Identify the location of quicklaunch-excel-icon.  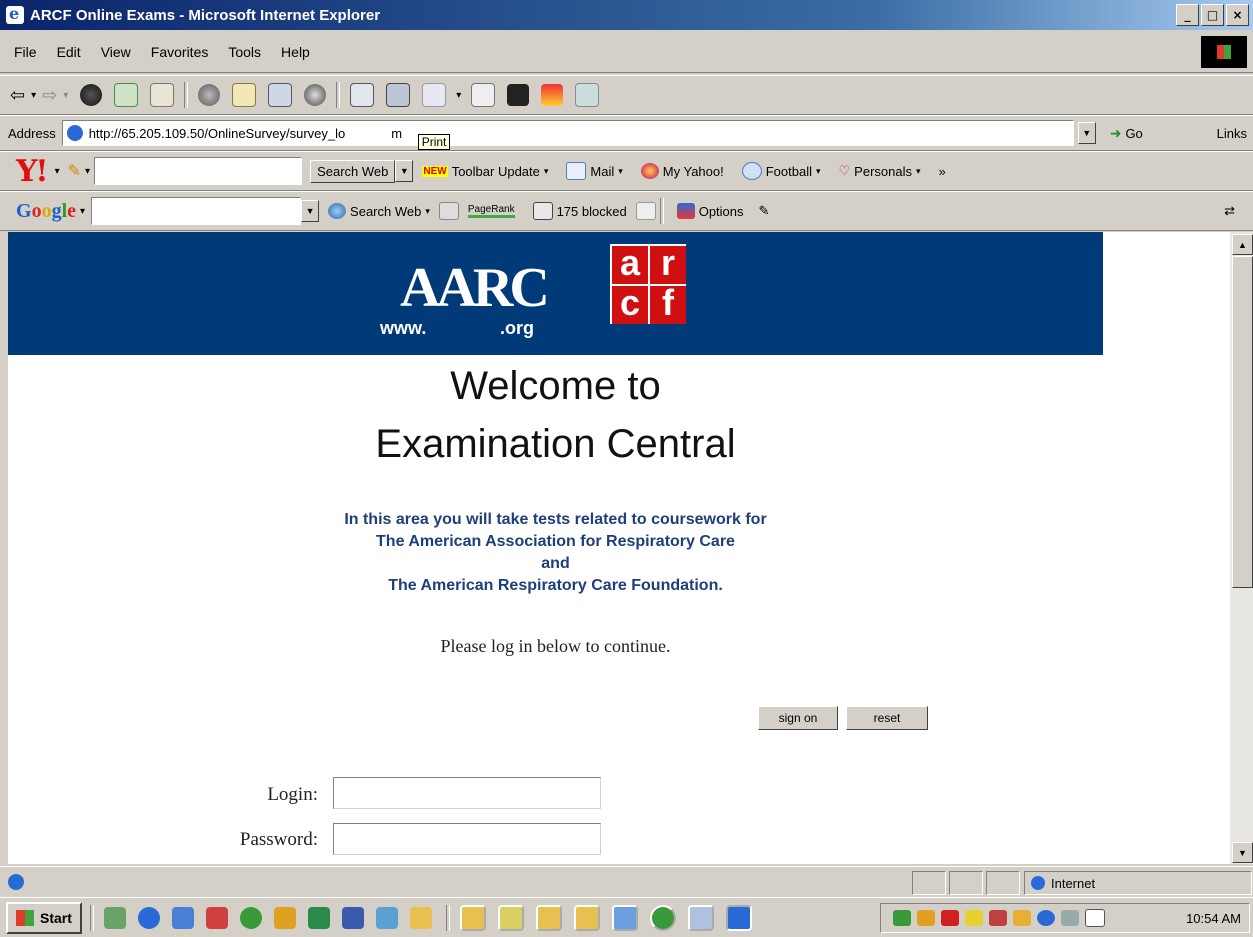
(318, 917).